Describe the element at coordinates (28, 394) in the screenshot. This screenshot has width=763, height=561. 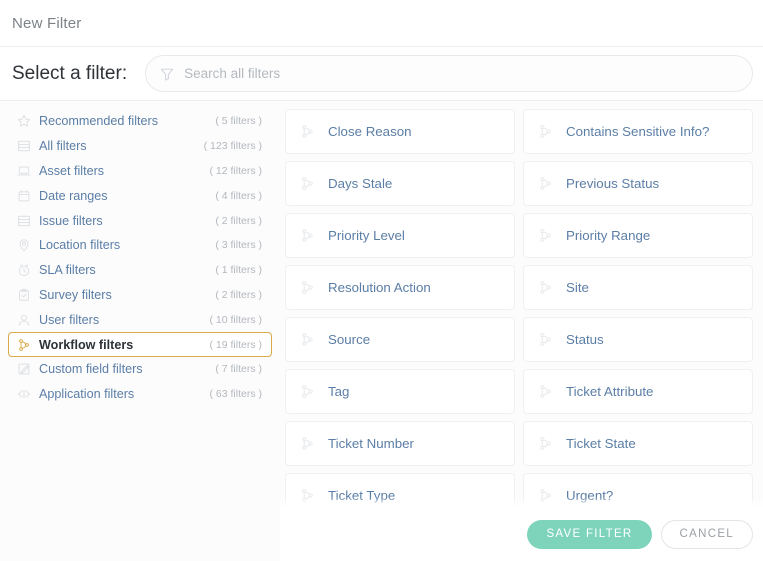
I see `code-icon` at that location.